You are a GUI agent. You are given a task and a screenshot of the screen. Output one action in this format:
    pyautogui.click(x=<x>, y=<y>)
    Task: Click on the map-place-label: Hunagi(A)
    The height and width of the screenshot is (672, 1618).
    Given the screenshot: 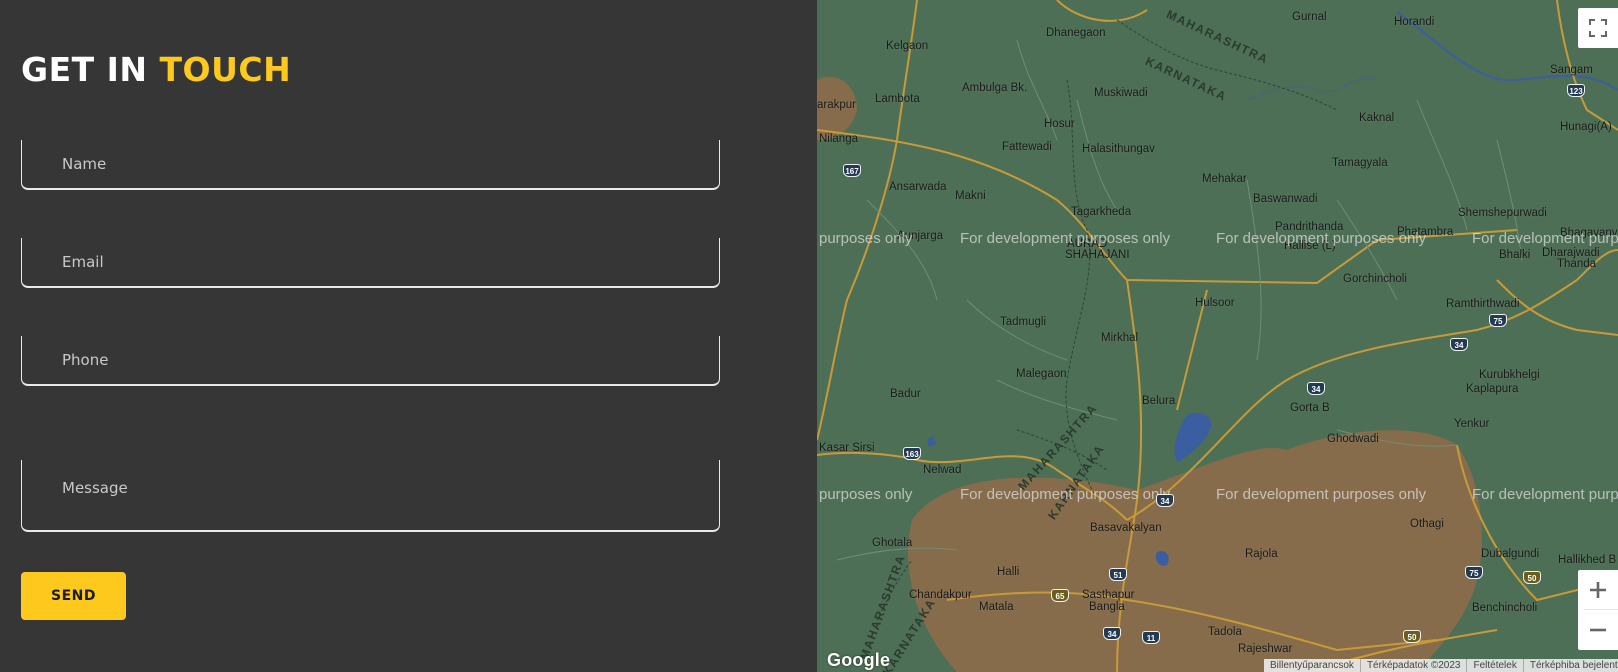 What is the action you would take?
    pyautogui.click(x=1586, y=127)
    